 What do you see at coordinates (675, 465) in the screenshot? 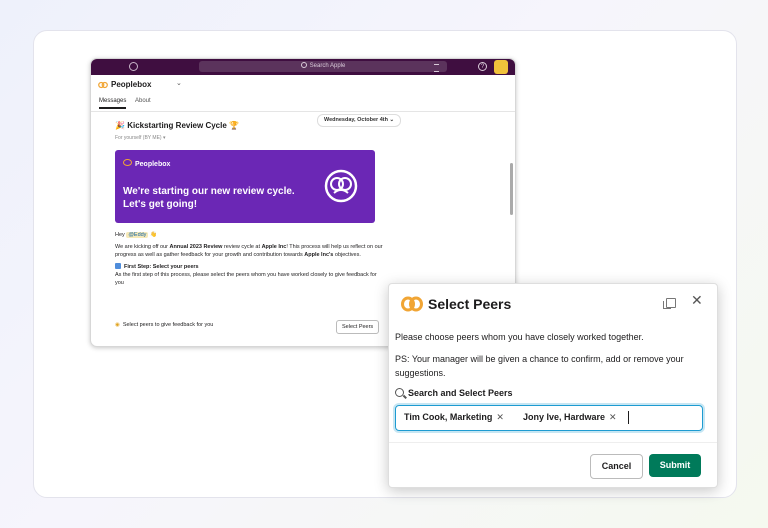
I see `submit-button: Submit` at bounding box center [675, 465].